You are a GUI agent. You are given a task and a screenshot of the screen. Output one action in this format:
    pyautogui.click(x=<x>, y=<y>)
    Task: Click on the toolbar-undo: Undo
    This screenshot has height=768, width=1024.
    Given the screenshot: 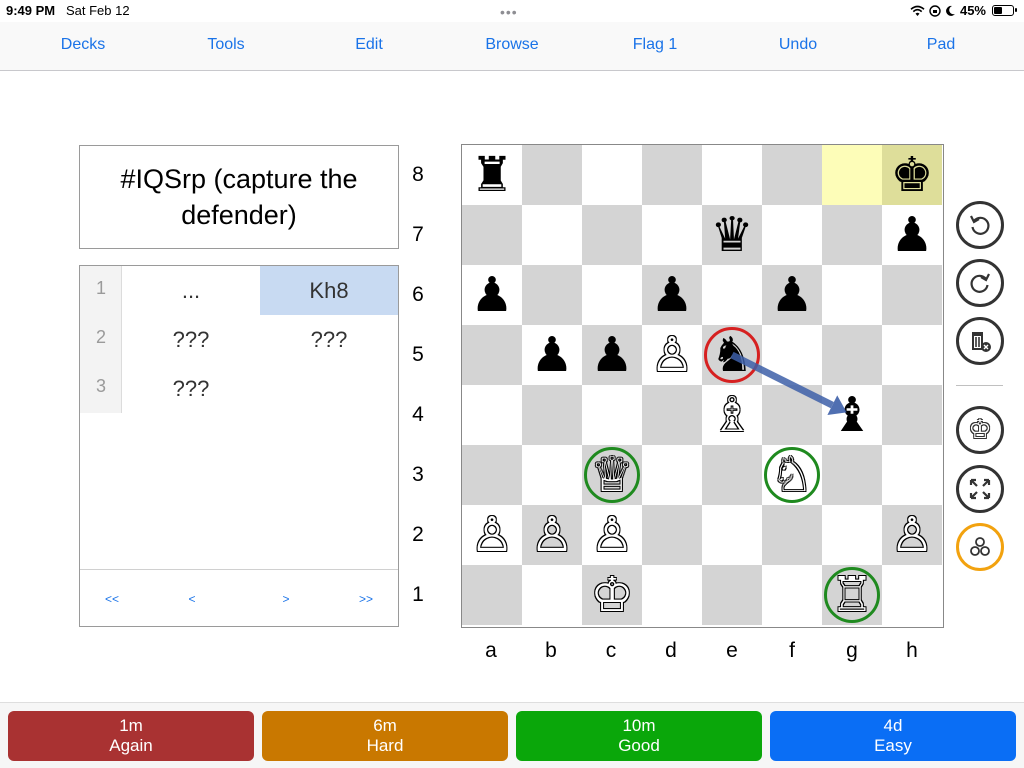 What is the action you would take?
    pyautogui.click(x=798, y=45)
    